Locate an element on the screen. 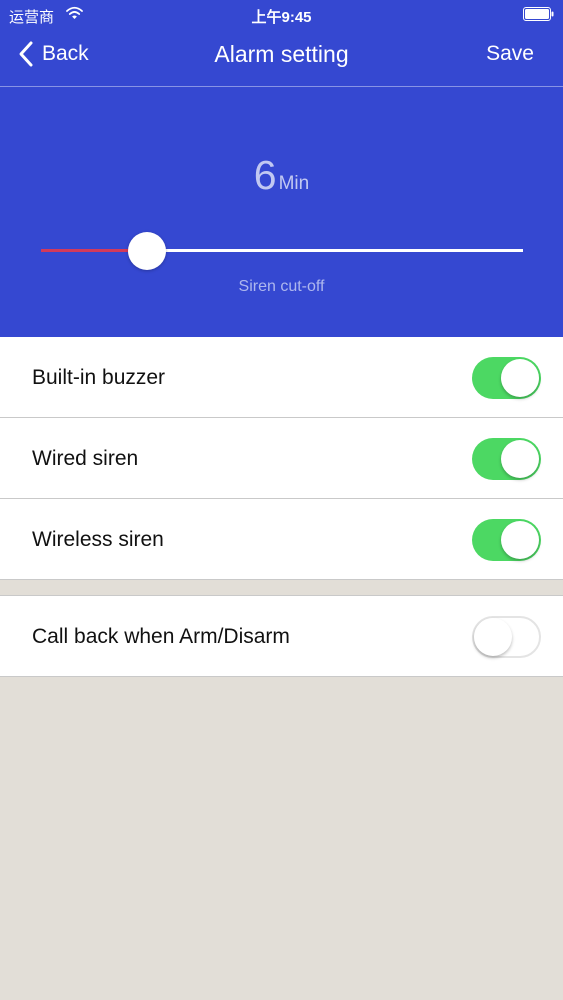 The height and width of the screenshot is (1000, 563). setting-label: Call back when Arm/Disarm is located at coordinates (161, 636).